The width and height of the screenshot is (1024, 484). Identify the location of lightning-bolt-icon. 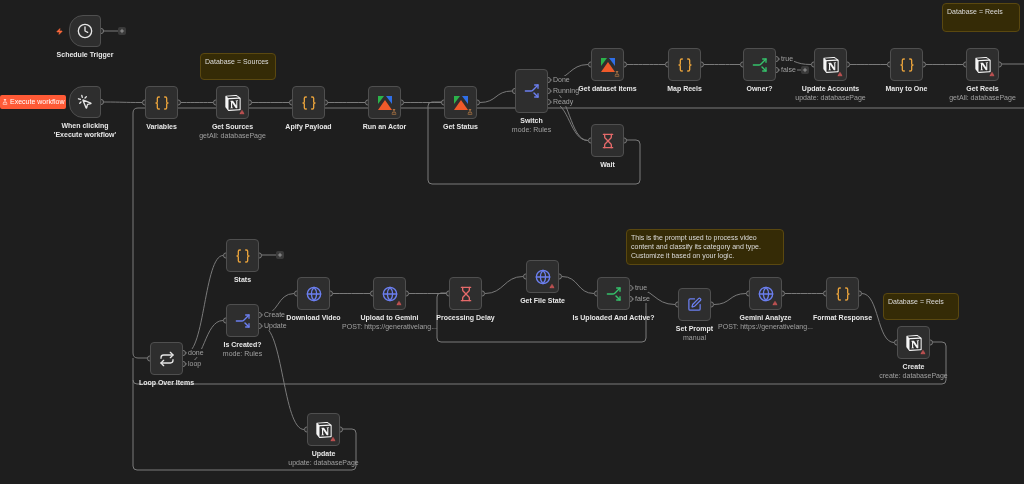
(59, 31).